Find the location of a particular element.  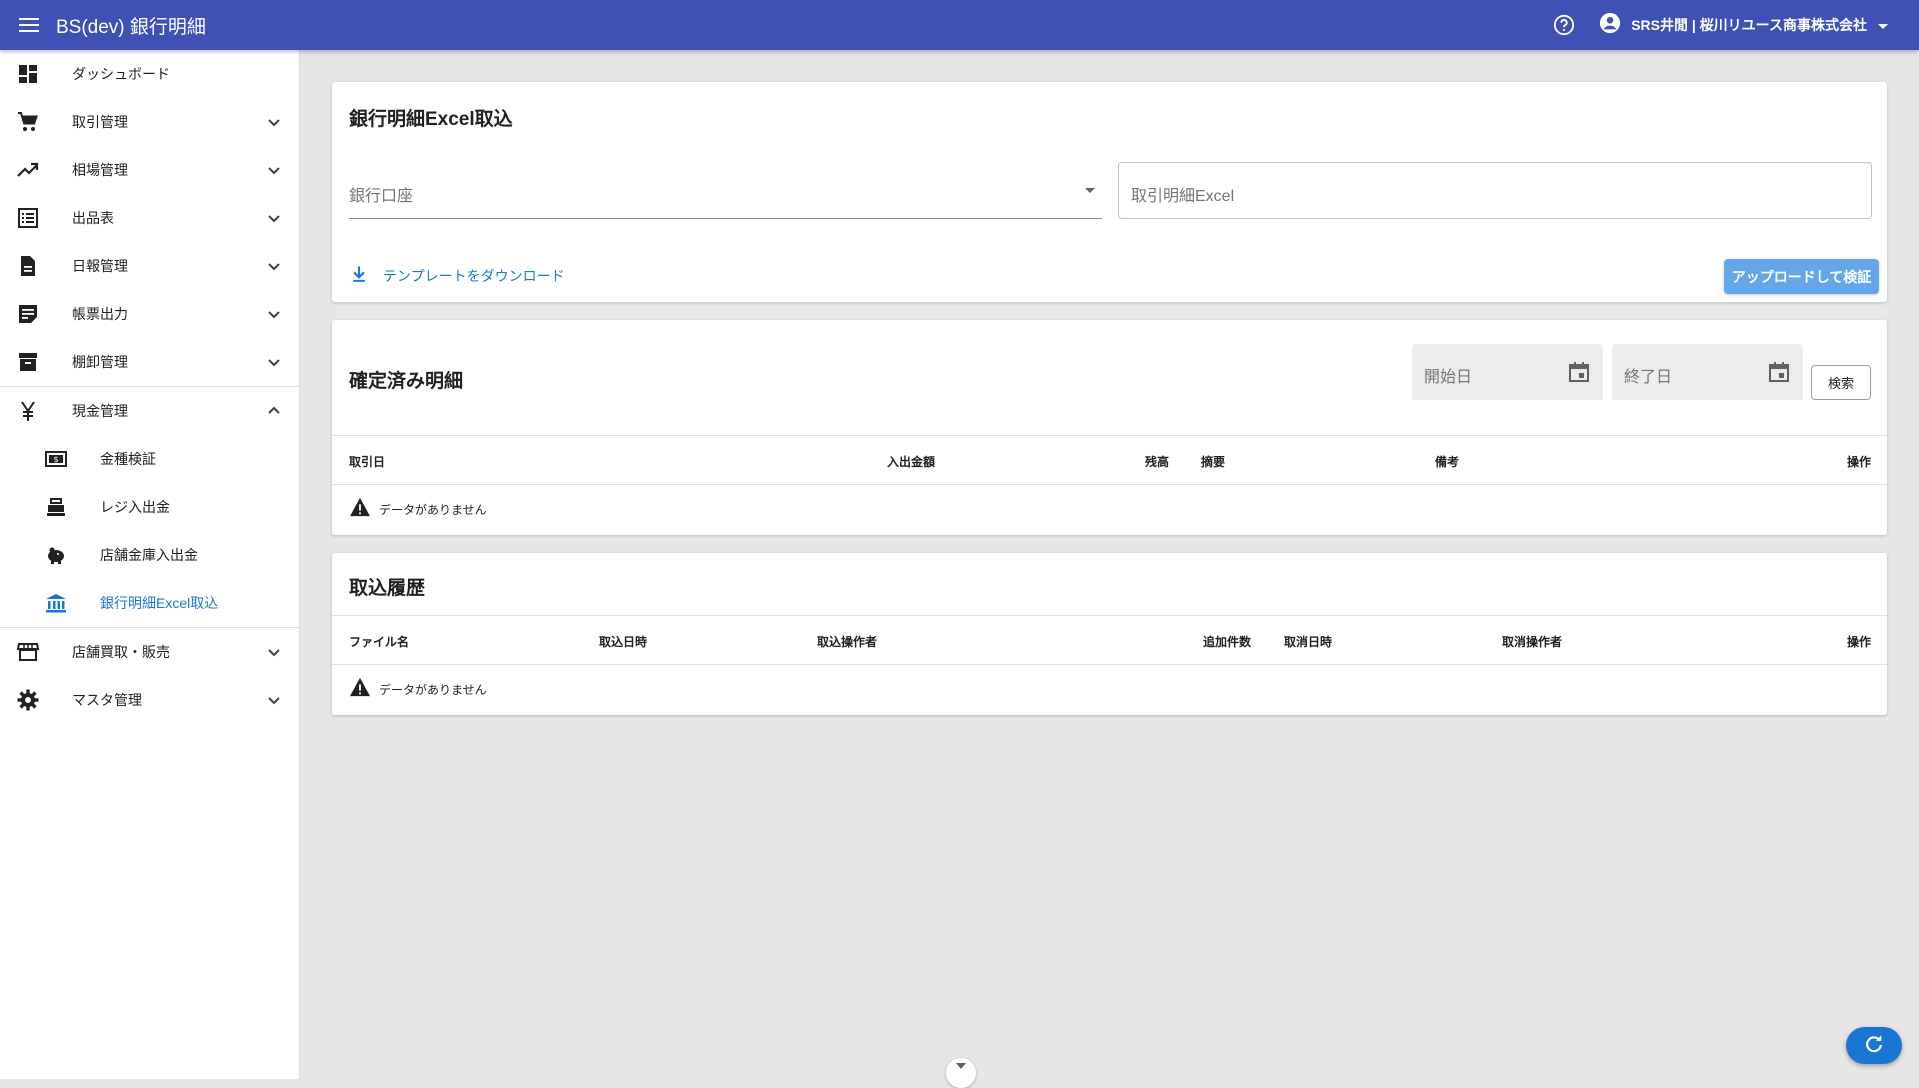

document-icon is located at coordinates (28, 266).